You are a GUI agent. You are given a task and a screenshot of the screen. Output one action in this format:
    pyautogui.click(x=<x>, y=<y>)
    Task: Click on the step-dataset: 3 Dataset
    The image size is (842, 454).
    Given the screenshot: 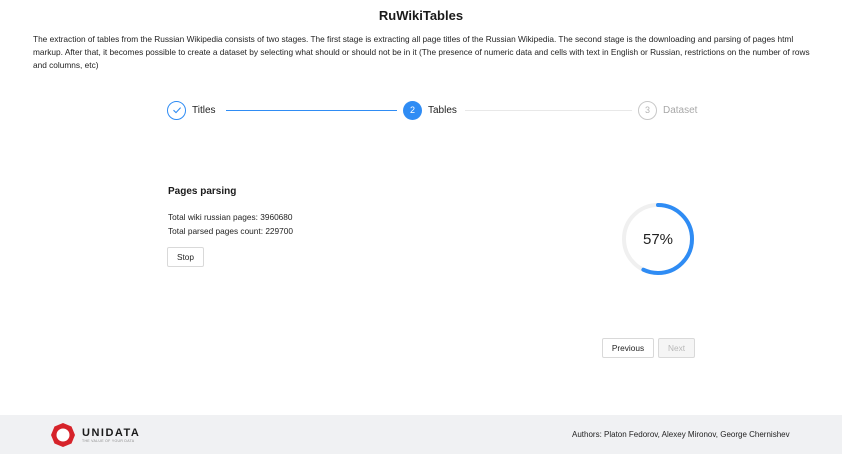 What is the action you would take?
    pyautogui.click(x=667, y=110)
    